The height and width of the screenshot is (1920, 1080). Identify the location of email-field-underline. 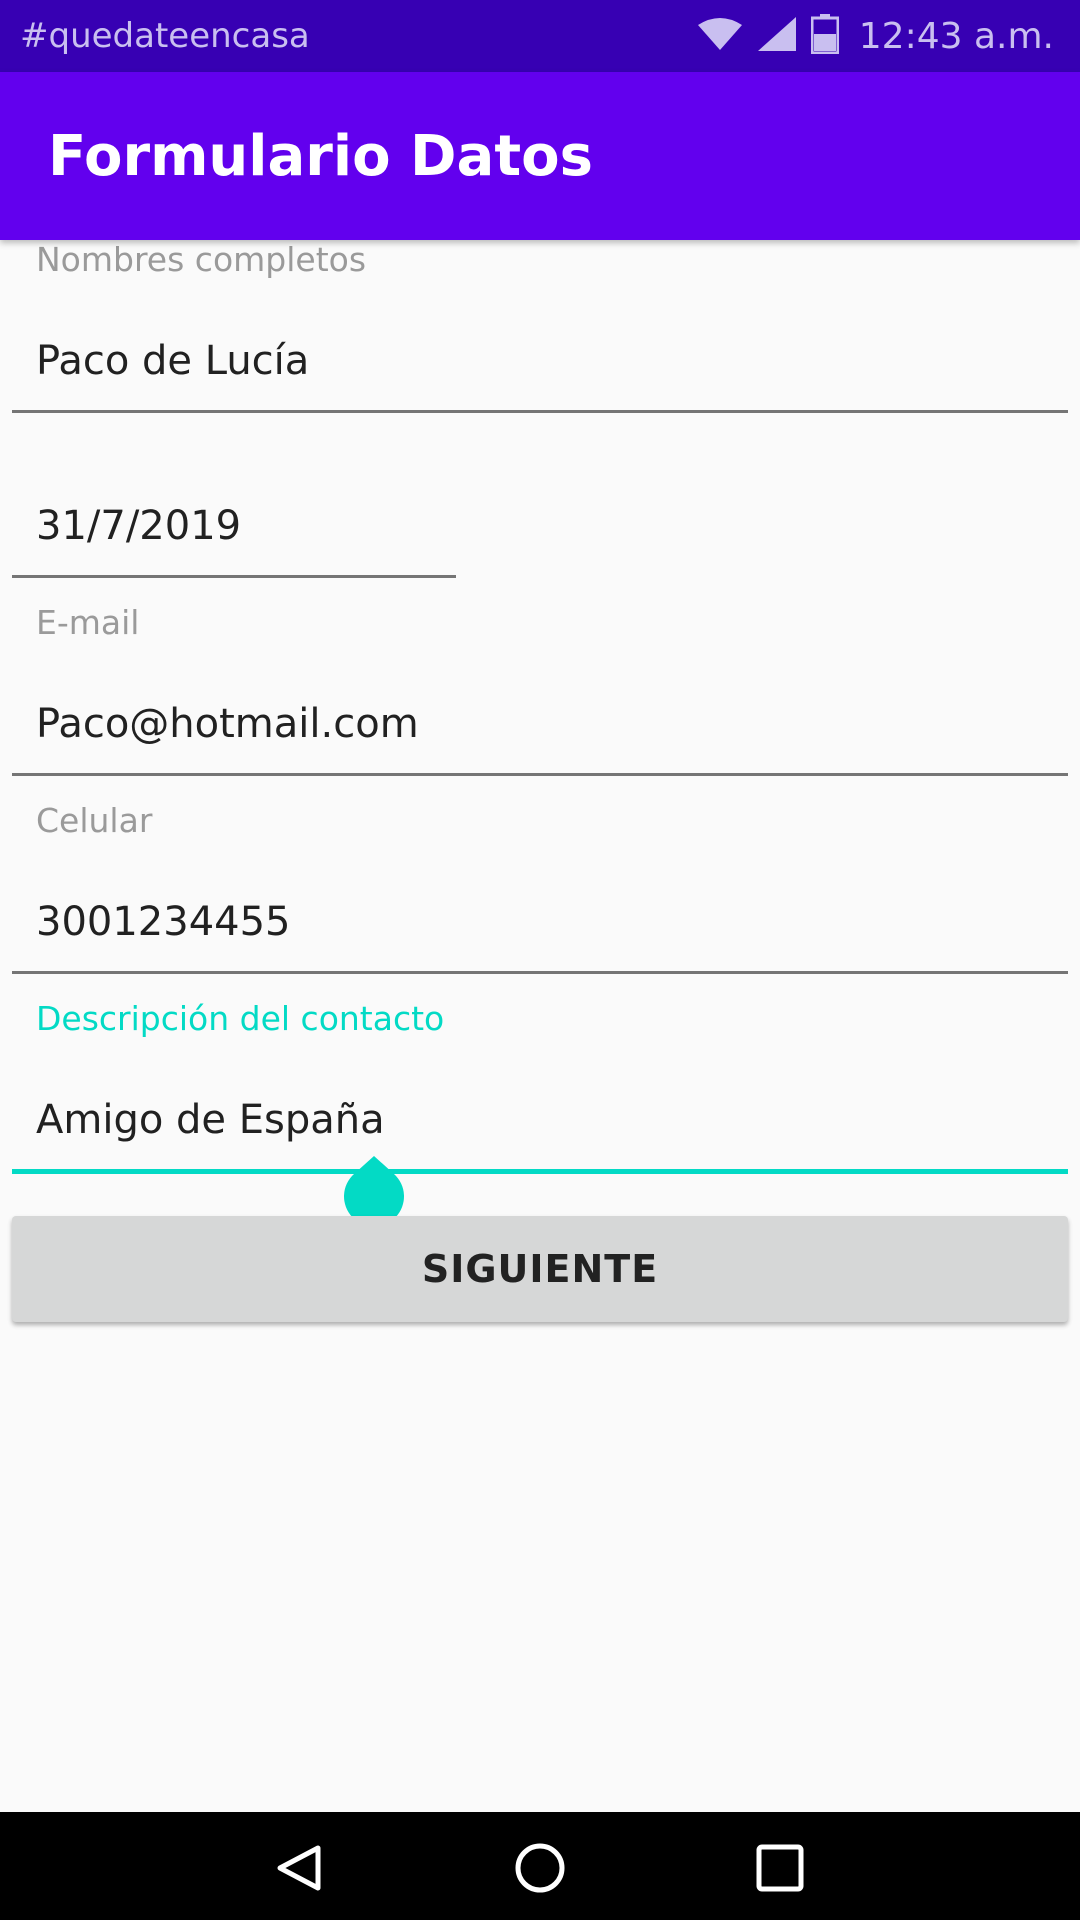
(540, 774).